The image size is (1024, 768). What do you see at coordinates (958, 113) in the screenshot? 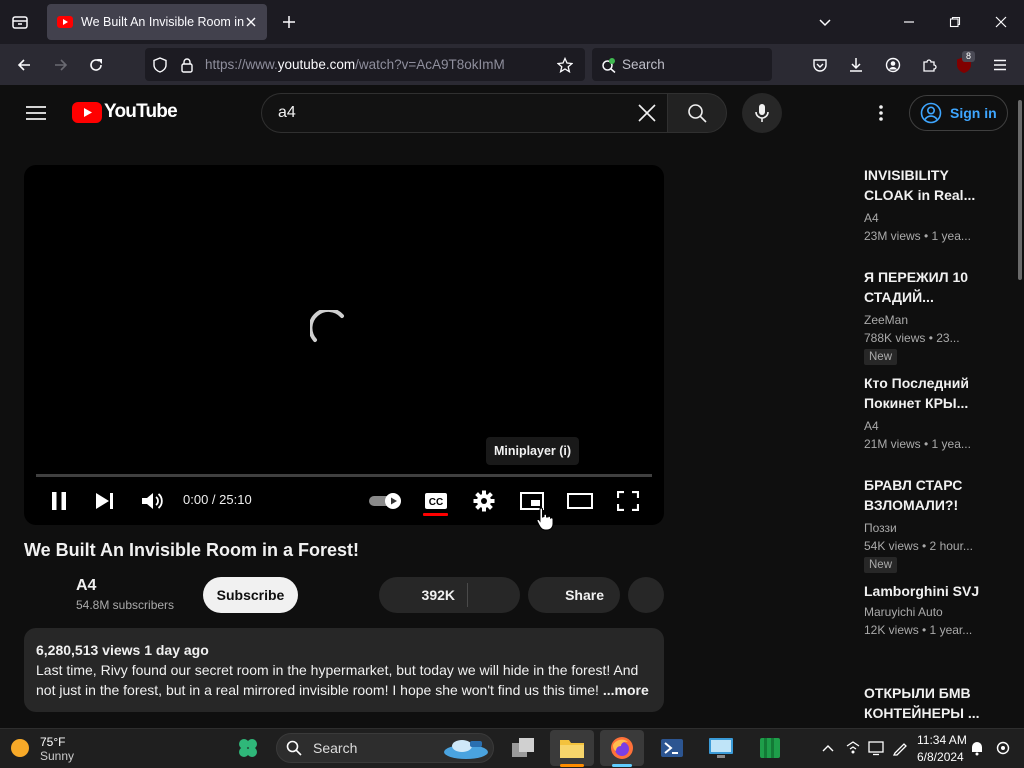
I see `sign-in-button: Sign in` at bounding box center [958, 113].